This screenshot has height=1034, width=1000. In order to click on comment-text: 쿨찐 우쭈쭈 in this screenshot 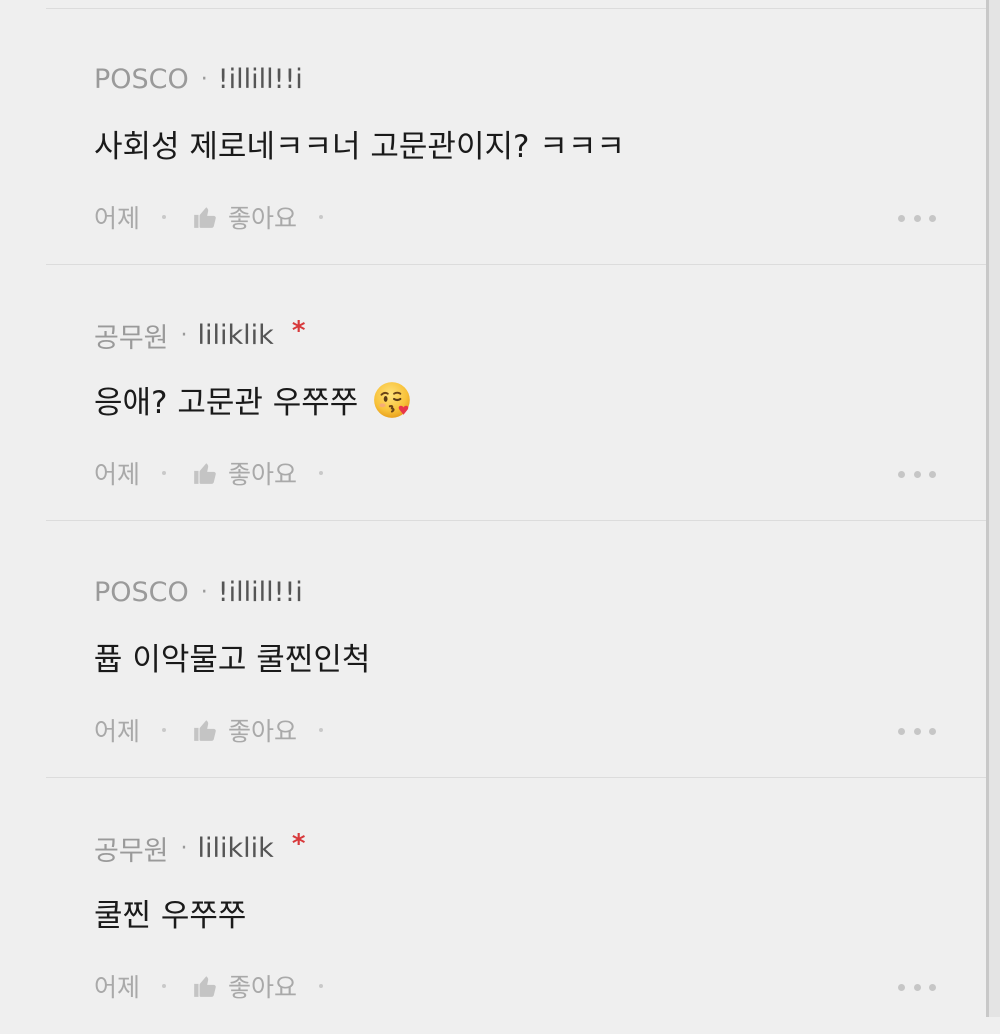, I will do `click(170, 912)`.